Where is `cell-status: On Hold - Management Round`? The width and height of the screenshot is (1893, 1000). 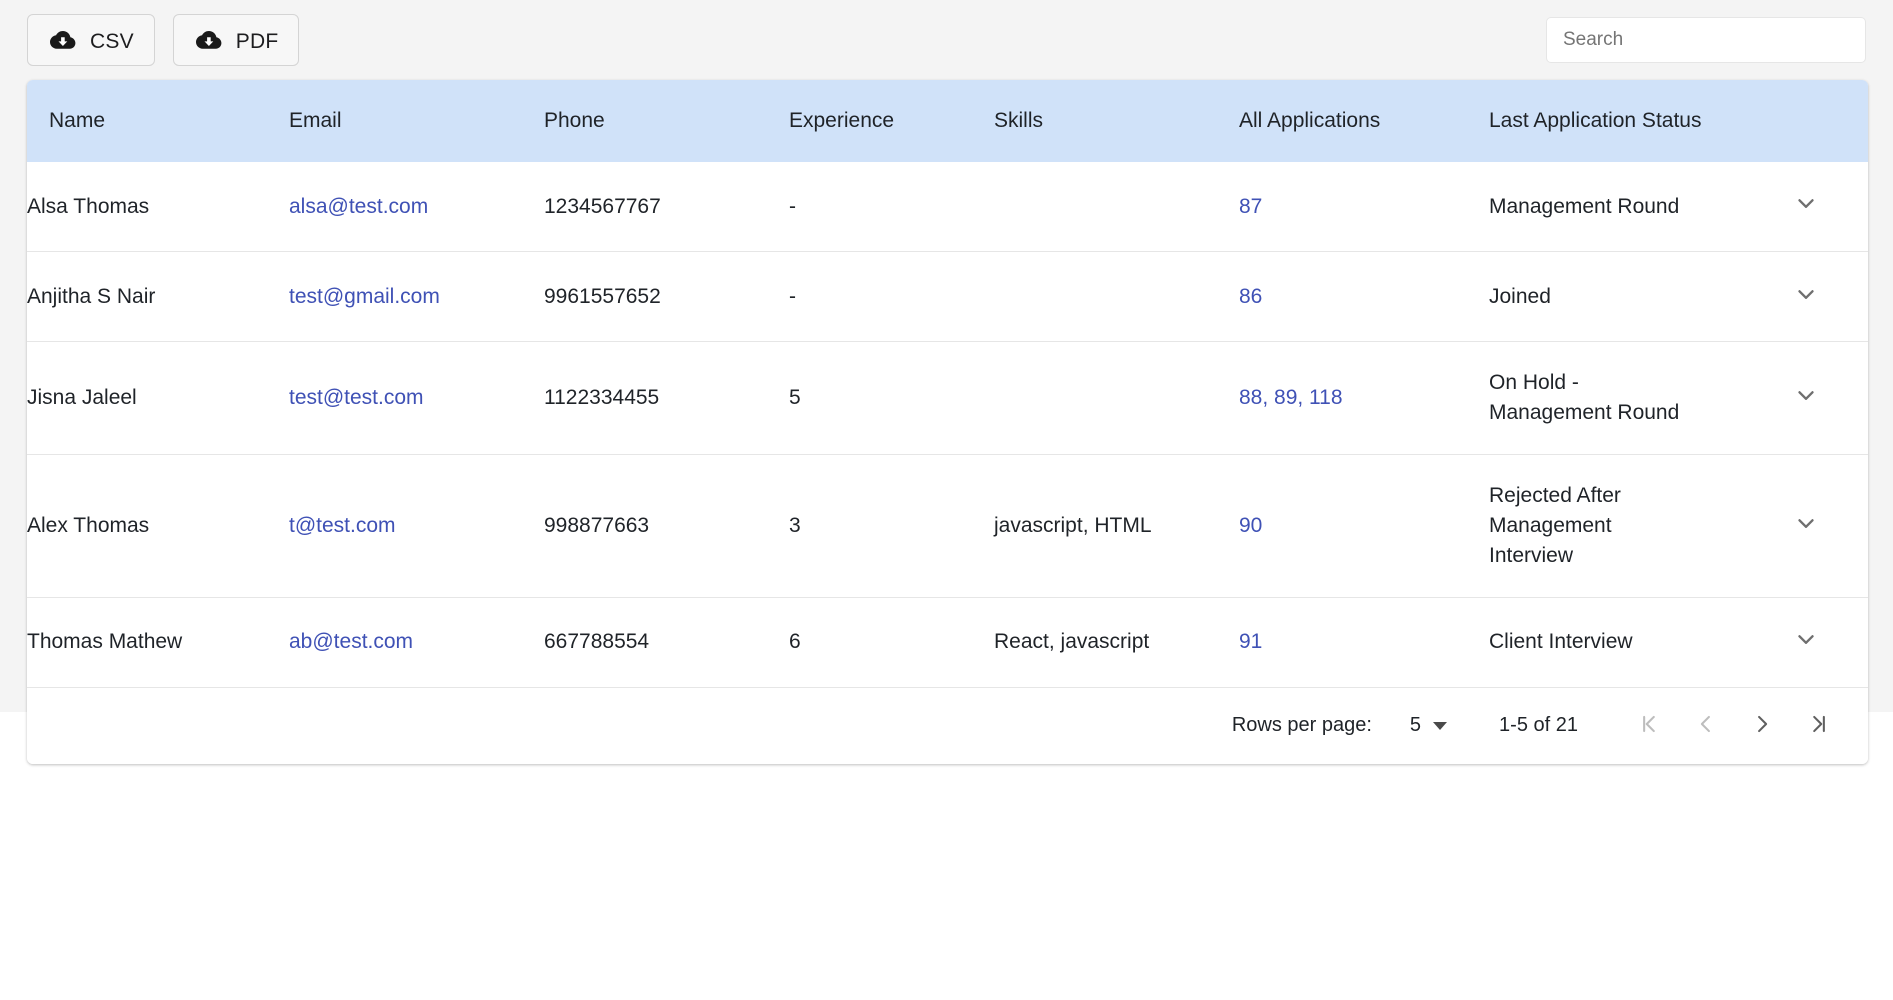 cell-status: On Hold - Management Round is located at coordinates (1639, 398).